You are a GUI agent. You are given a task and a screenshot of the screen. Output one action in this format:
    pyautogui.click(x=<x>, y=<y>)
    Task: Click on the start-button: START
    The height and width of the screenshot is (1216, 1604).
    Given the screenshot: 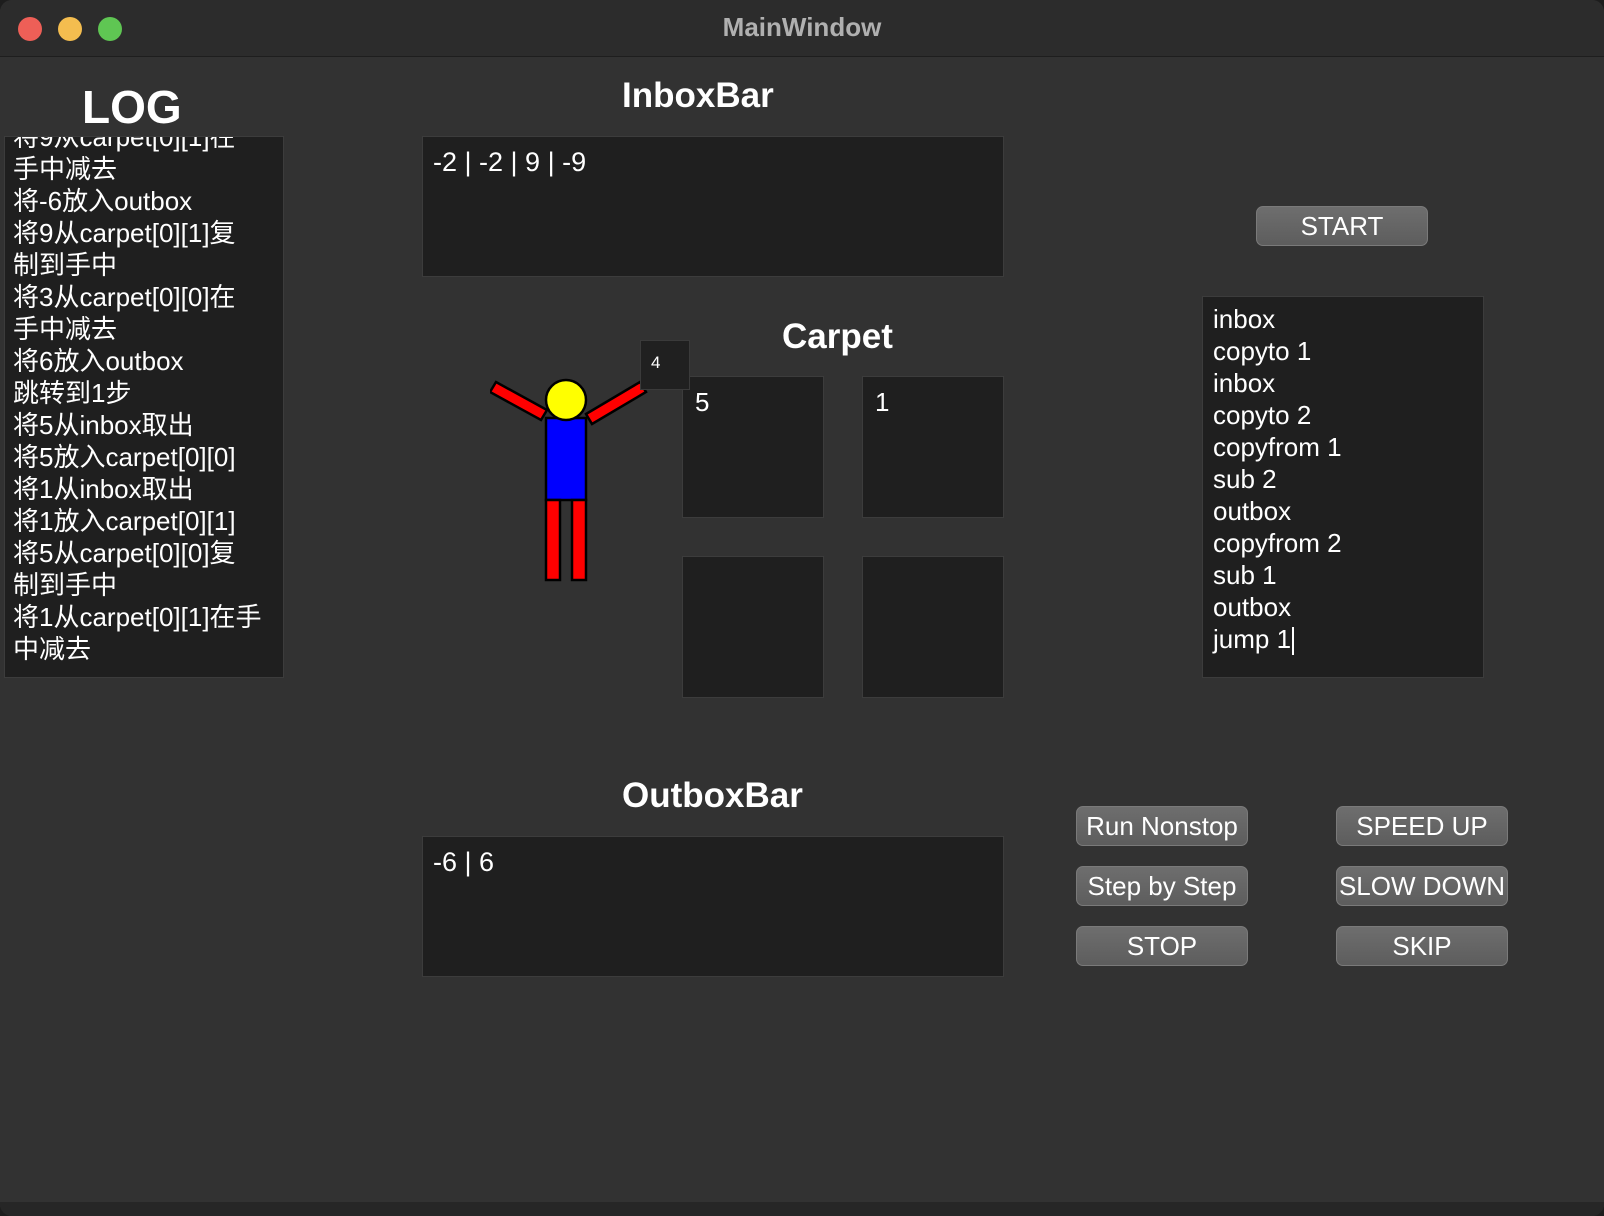 What is the action you would take?
    pyautogui.click(x=1342, y=226)
    